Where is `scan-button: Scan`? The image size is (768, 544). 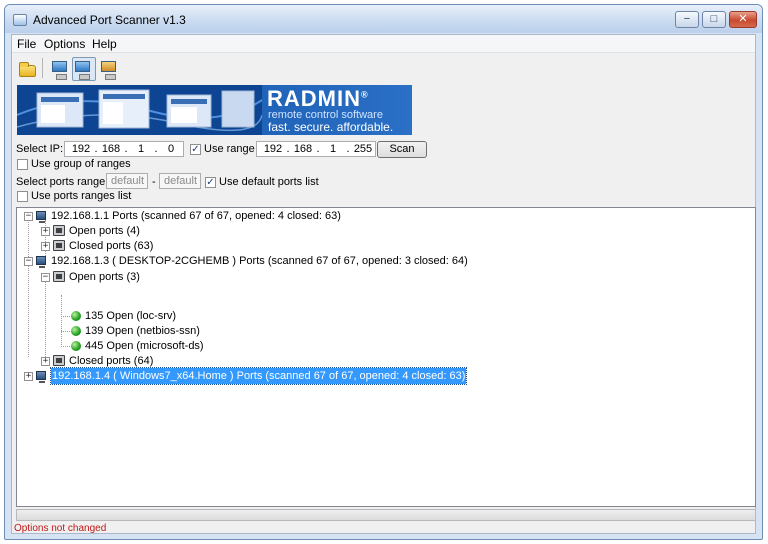 scan-button: Scan is located at coordinates (402, 149).